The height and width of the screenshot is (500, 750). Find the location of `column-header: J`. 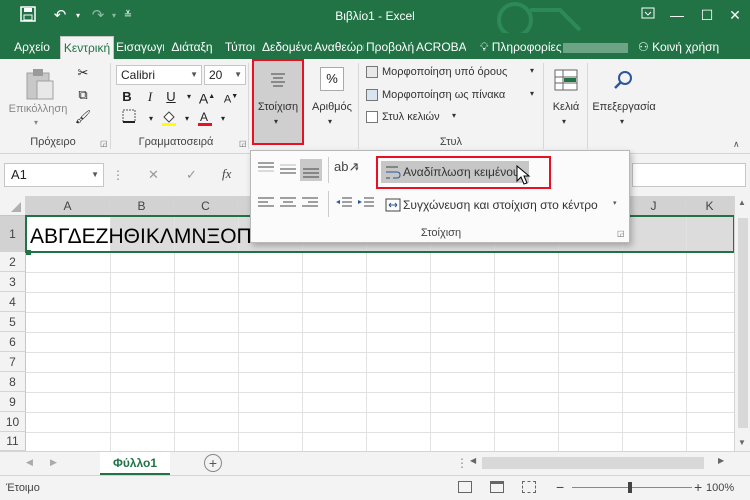

column-header: J is located at coordinates (654, 206).